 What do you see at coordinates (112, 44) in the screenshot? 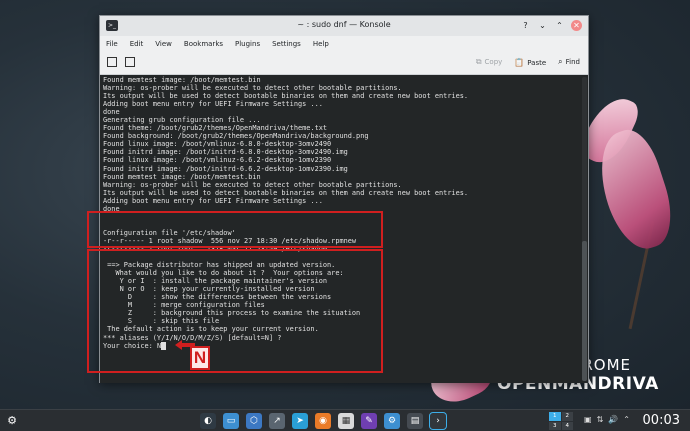
I see `menu-file: File` at bounding box center [112, 44].